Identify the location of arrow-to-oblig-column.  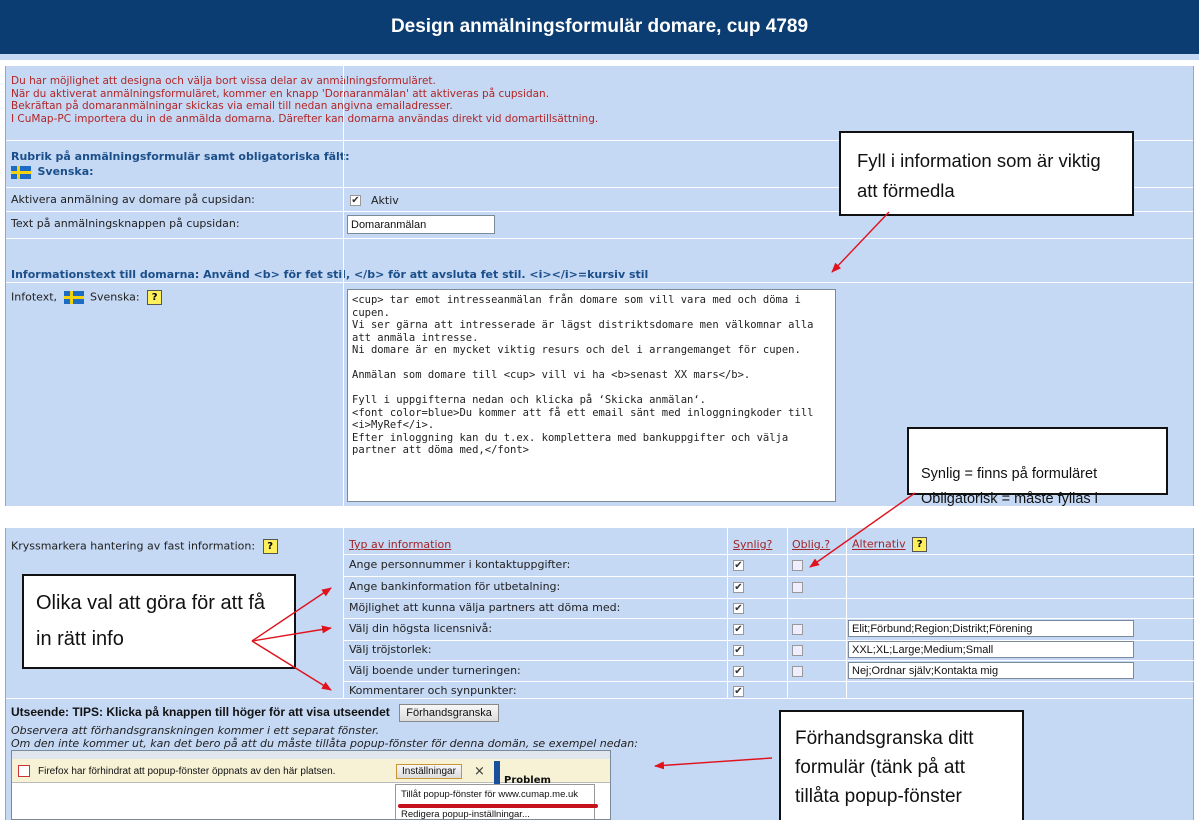
(862, 530).